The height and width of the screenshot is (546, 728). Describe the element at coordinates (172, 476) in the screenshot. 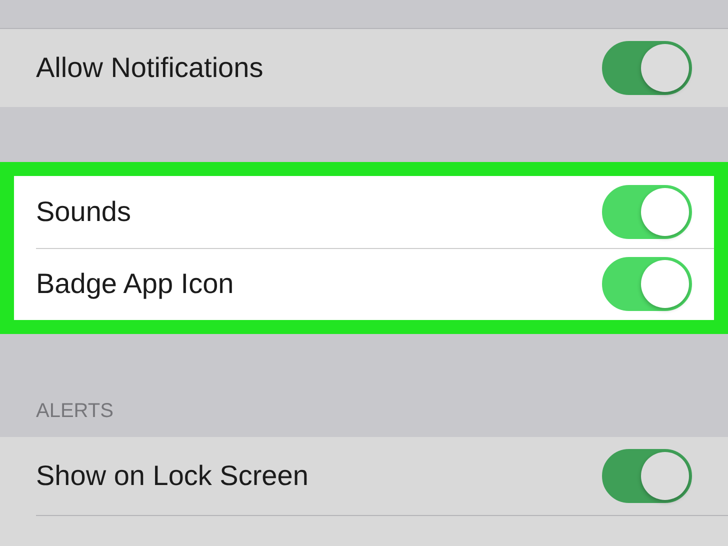

I see `setting-label: Show on Lock Screen` at that location.